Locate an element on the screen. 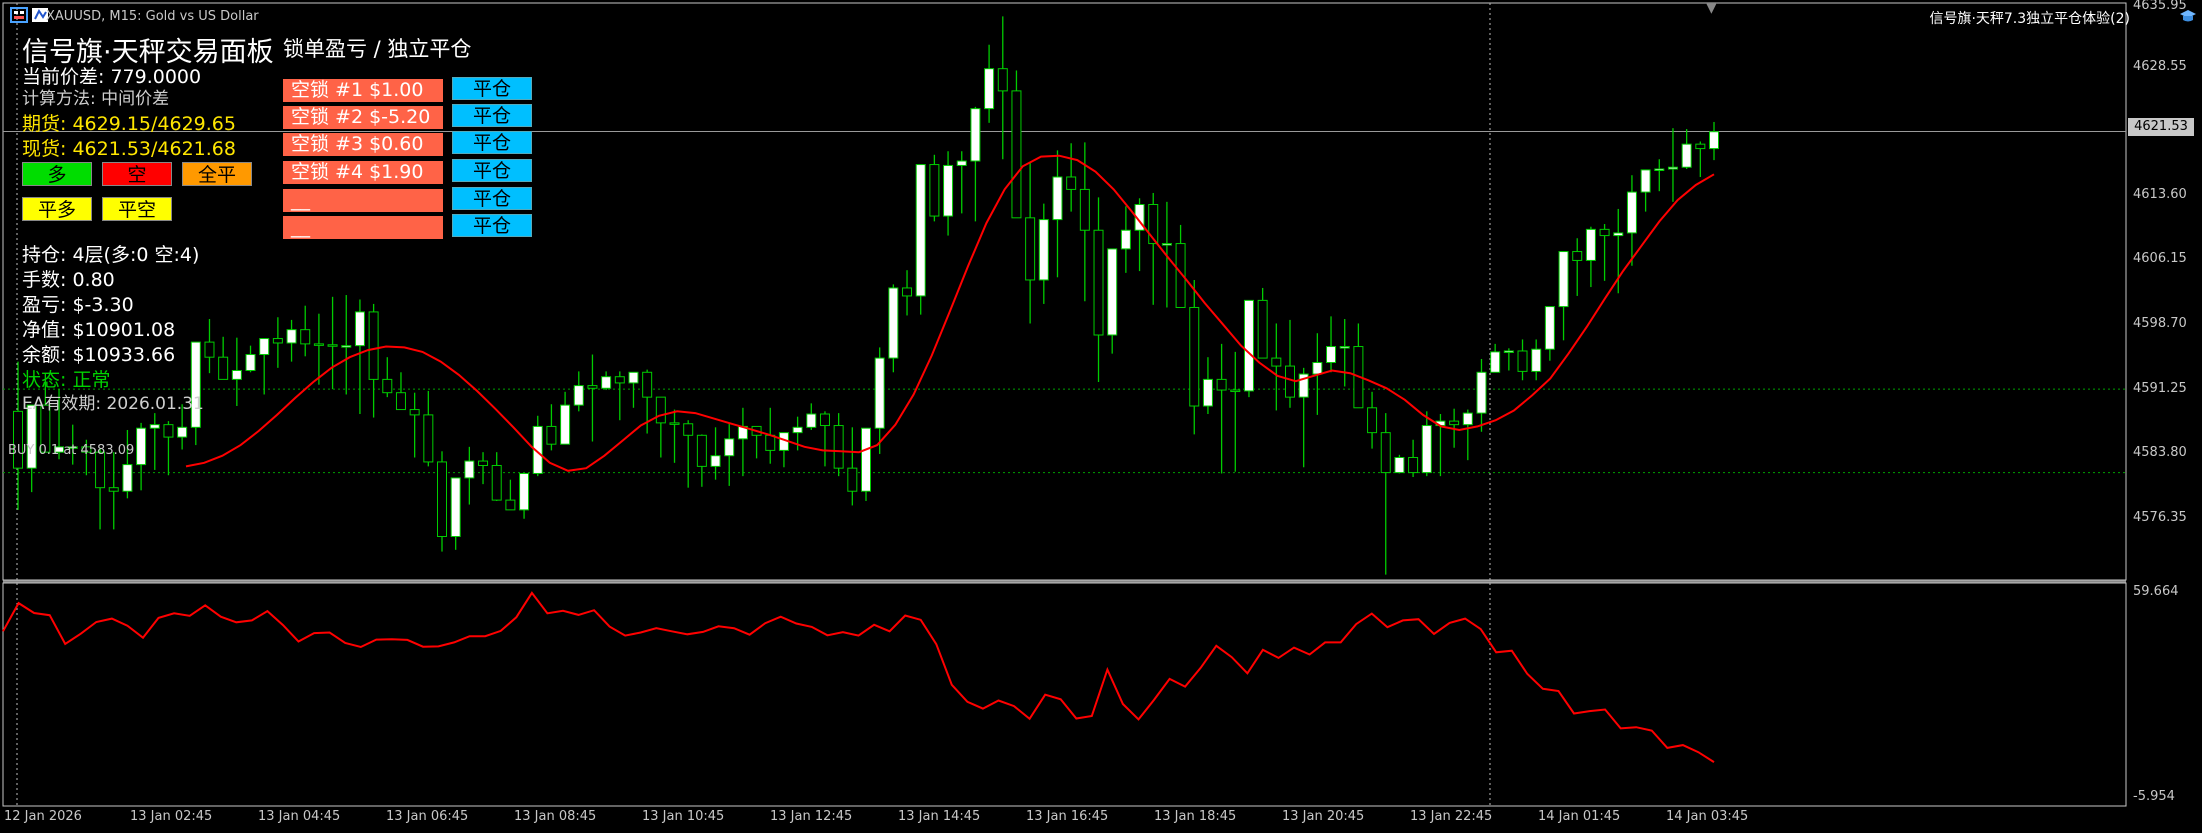 This screenshot has width=2202, height=833. time-tick: 13 Jan 18:45 is located at coordinates (1195, 816).